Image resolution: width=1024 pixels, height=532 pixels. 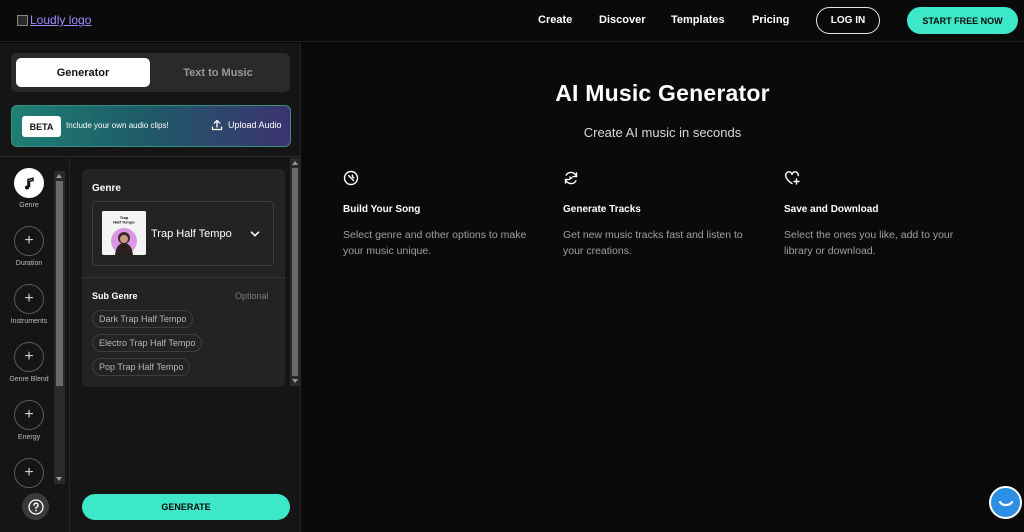 What do you see at coordinates (83, 72) in the screenshot?
I see `tab-generator: Generator` at bounding box center [83, 72].